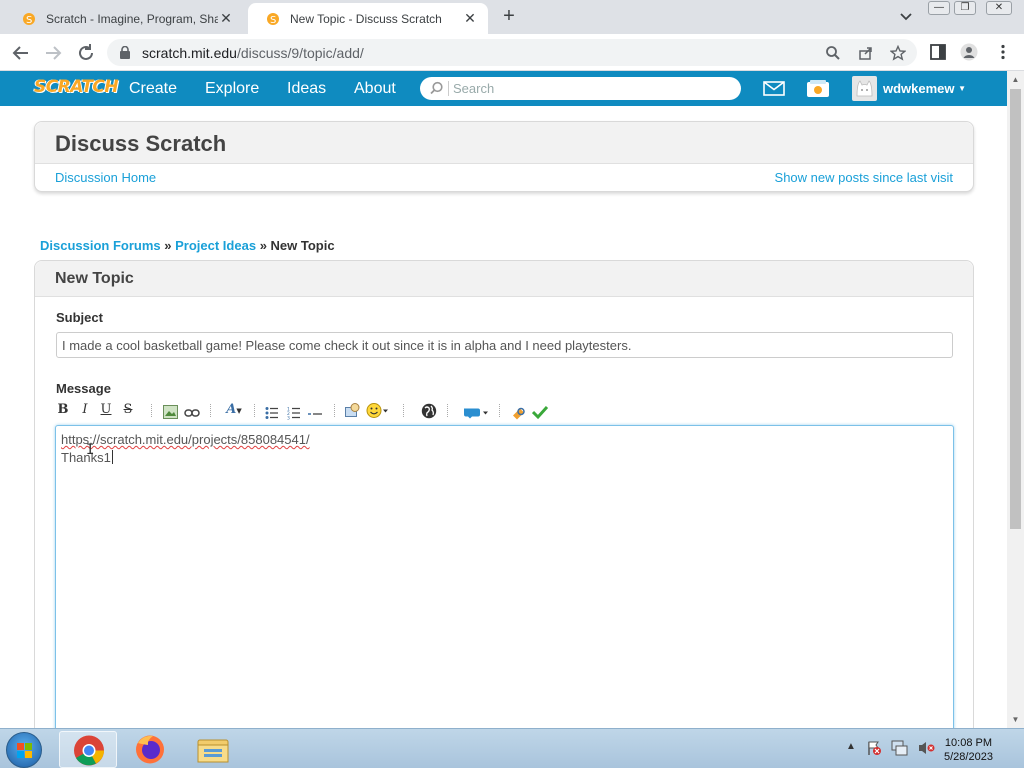 Image resolution: width=1024 pixels, height=768 pixels. Describe the element at coordinates (864, 177) in the screenshot. I see `new-posts-link: Show new posts since last visit` at that location.